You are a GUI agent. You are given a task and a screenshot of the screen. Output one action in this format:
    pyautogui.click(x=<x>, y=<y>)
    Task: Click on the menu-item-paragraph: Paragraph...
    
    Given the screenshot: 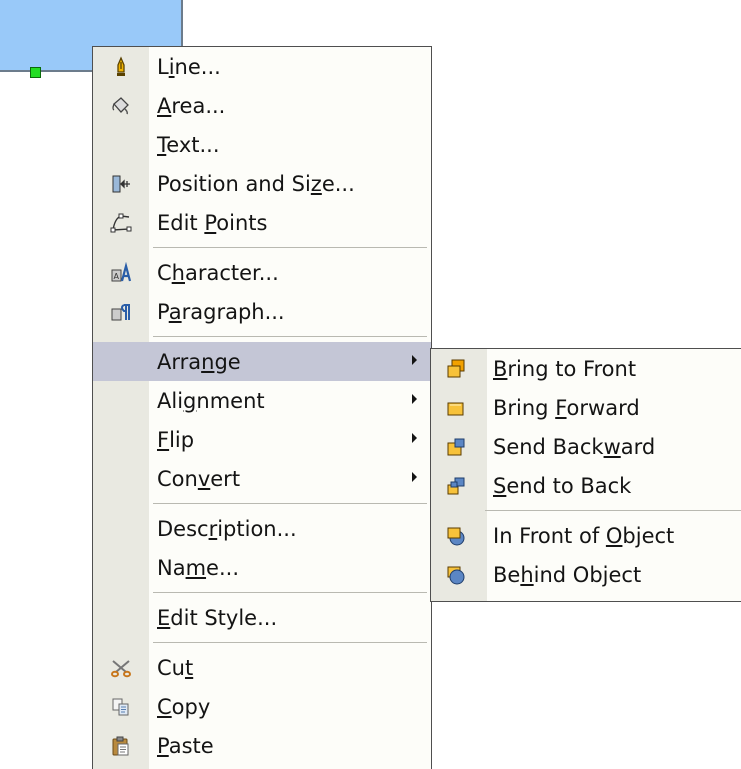 What is the action you would take?
    pyautogui.click(x=262, y=311)
    